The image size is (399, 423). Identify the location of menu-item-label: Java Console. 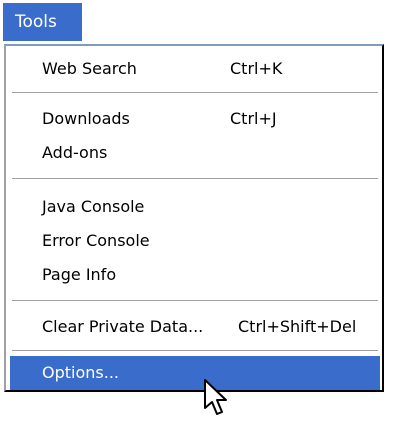
(93, 206).